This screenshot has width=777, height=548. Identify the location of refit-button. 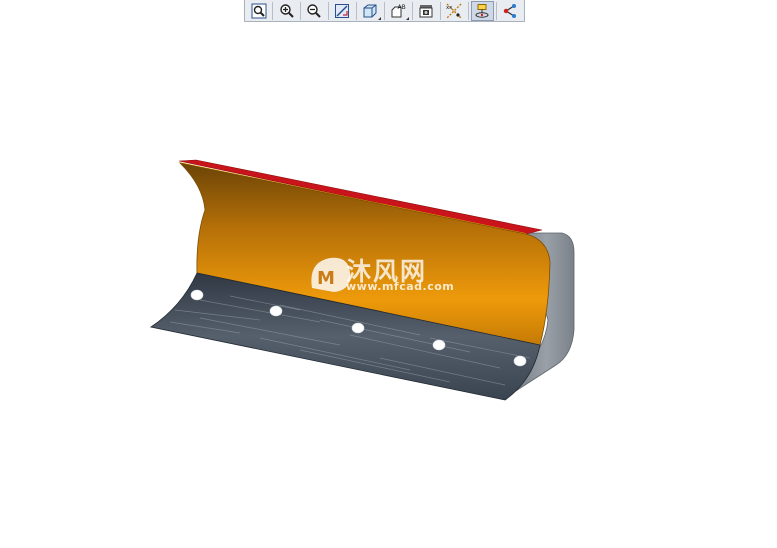
(258, 11).